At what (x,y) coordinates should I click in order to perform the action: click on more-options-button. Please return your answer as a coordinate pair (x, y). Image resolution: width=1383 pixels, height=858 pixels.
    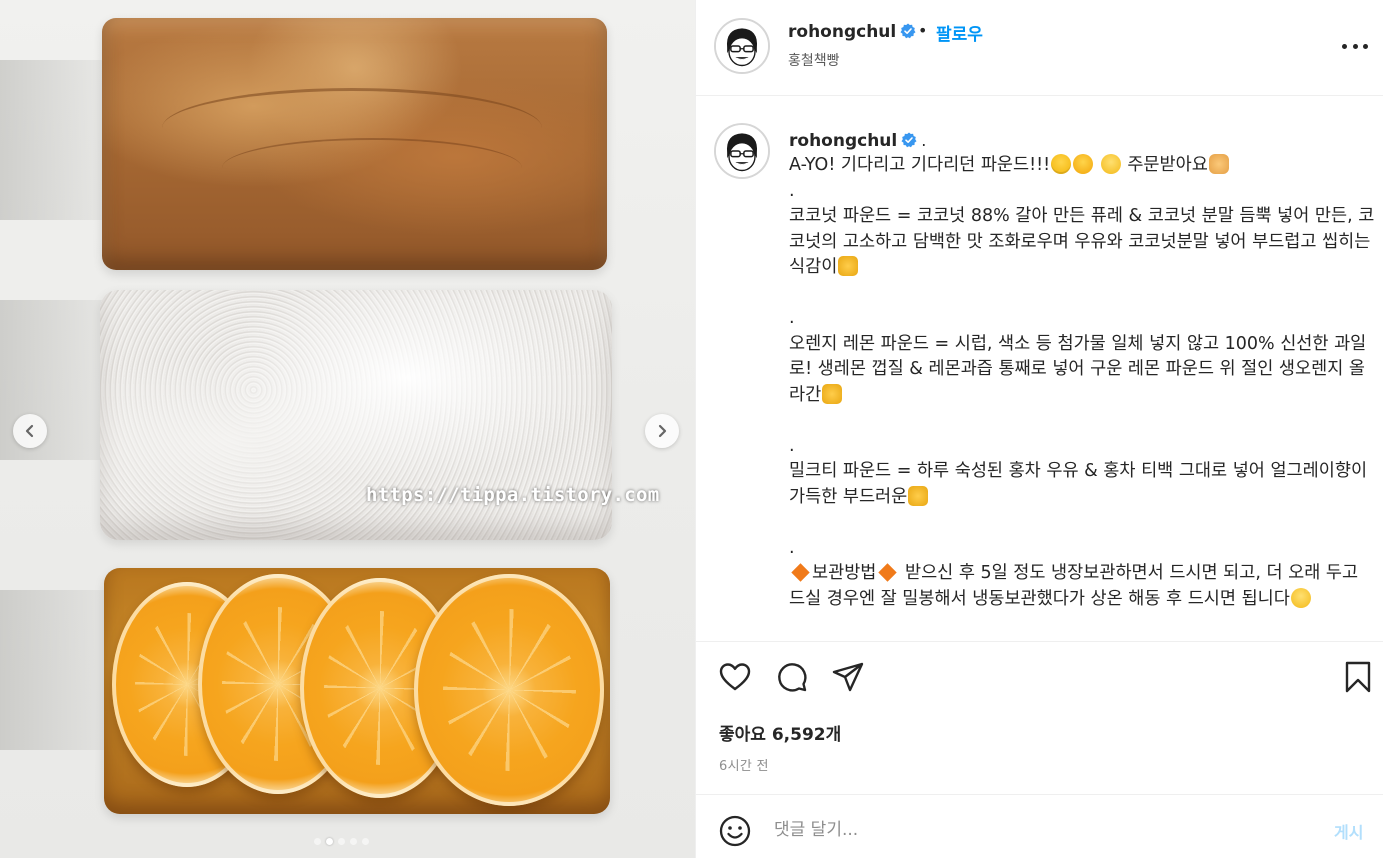
    Looking at the image, I should click on (1355, 46).